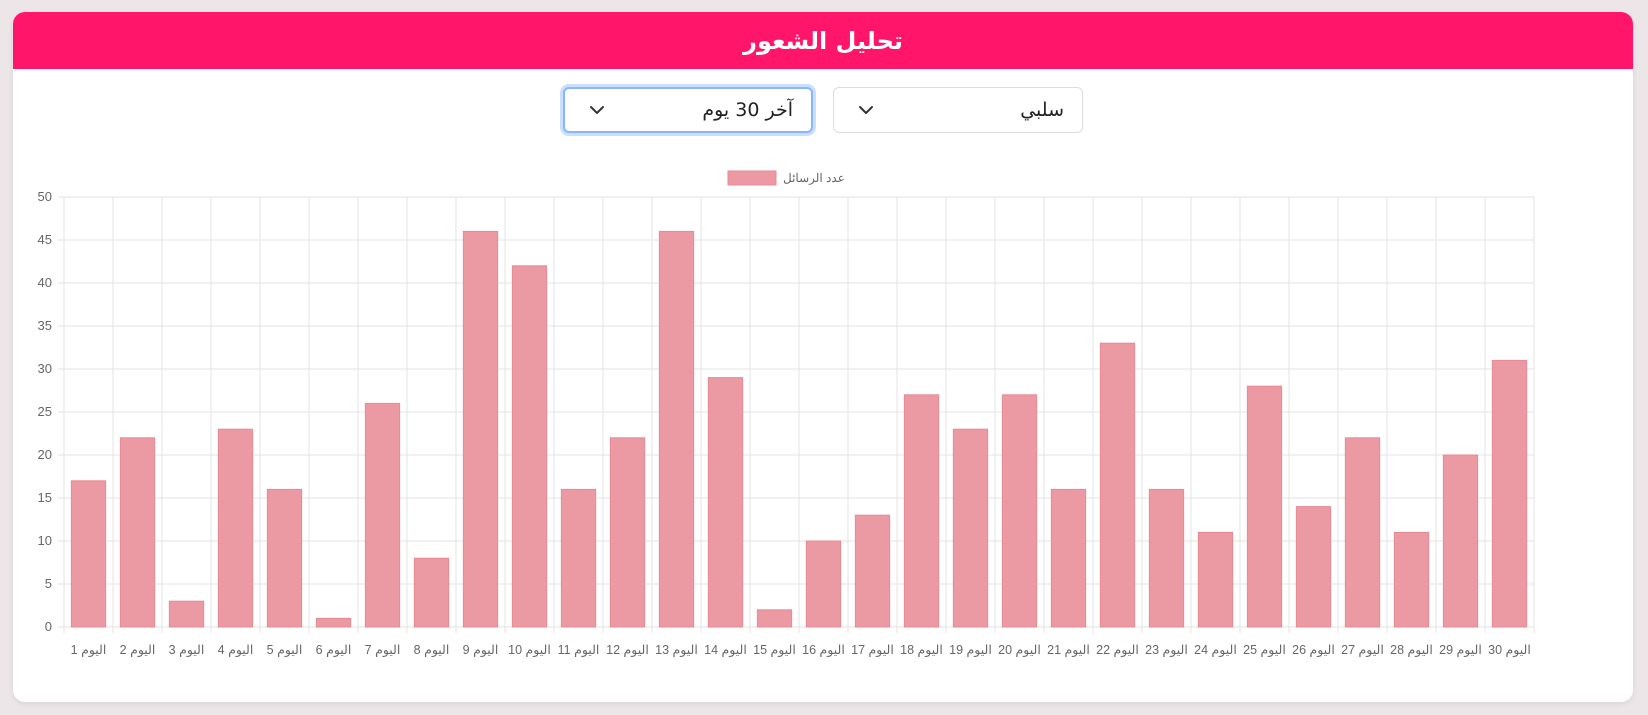  I want to click on x-tick-label: اليوم 15, so click(774, 650).